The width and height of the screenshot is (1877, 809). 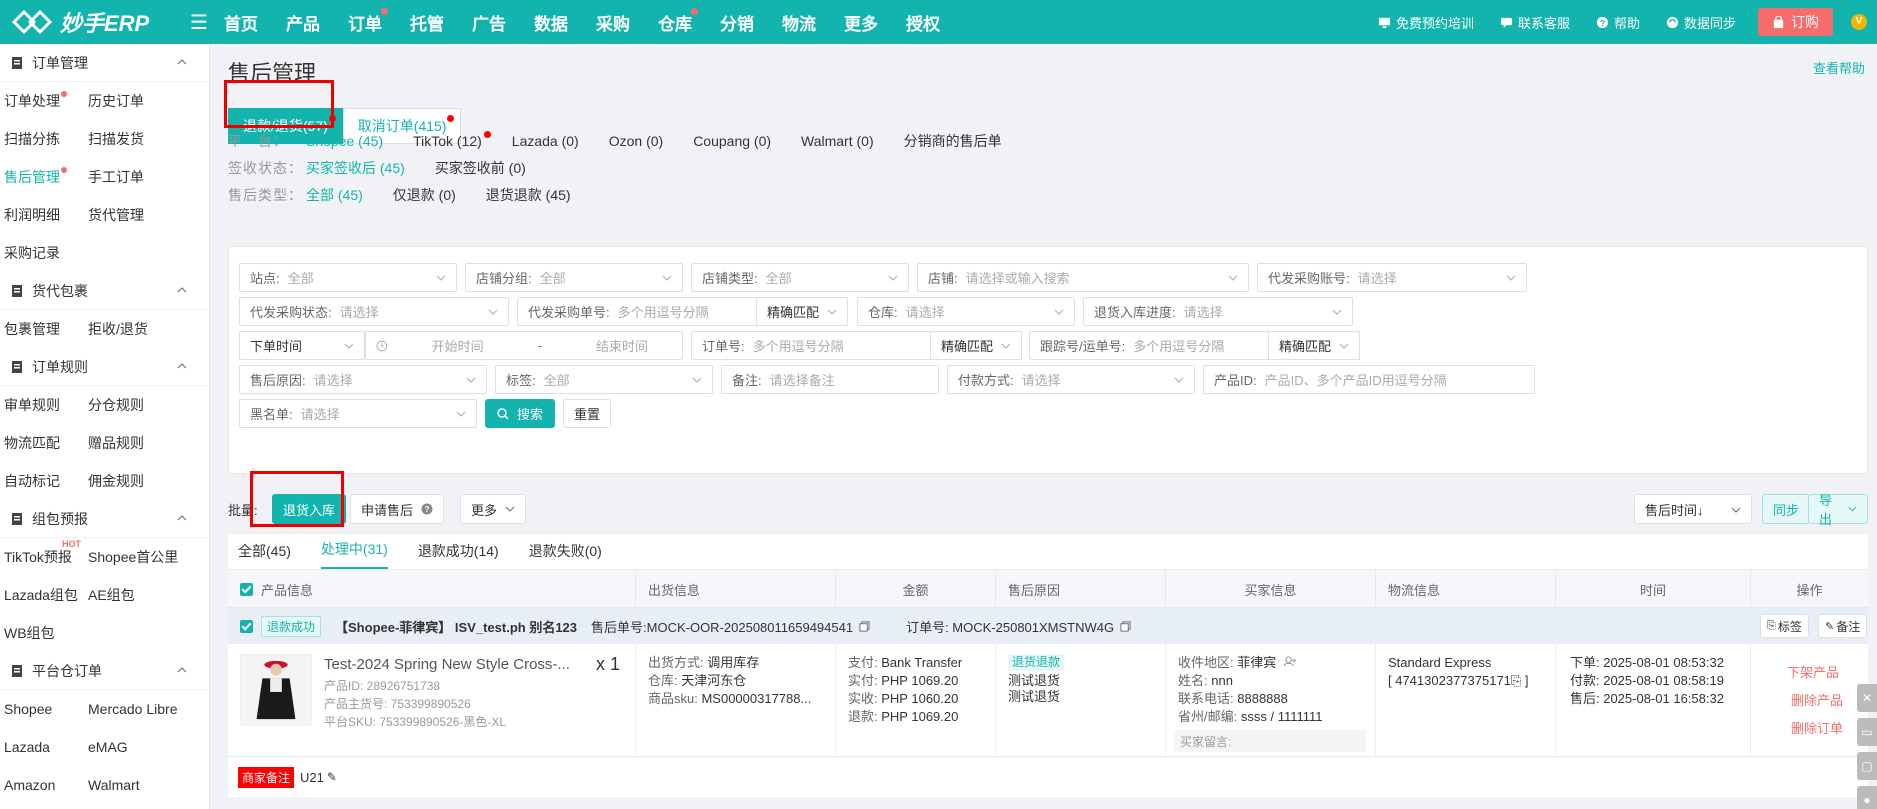 What do you see at coordinates (138, 405) in the screenshot?
I see `sidebar-item: 分仓规则` at bounding box center [138, 405].